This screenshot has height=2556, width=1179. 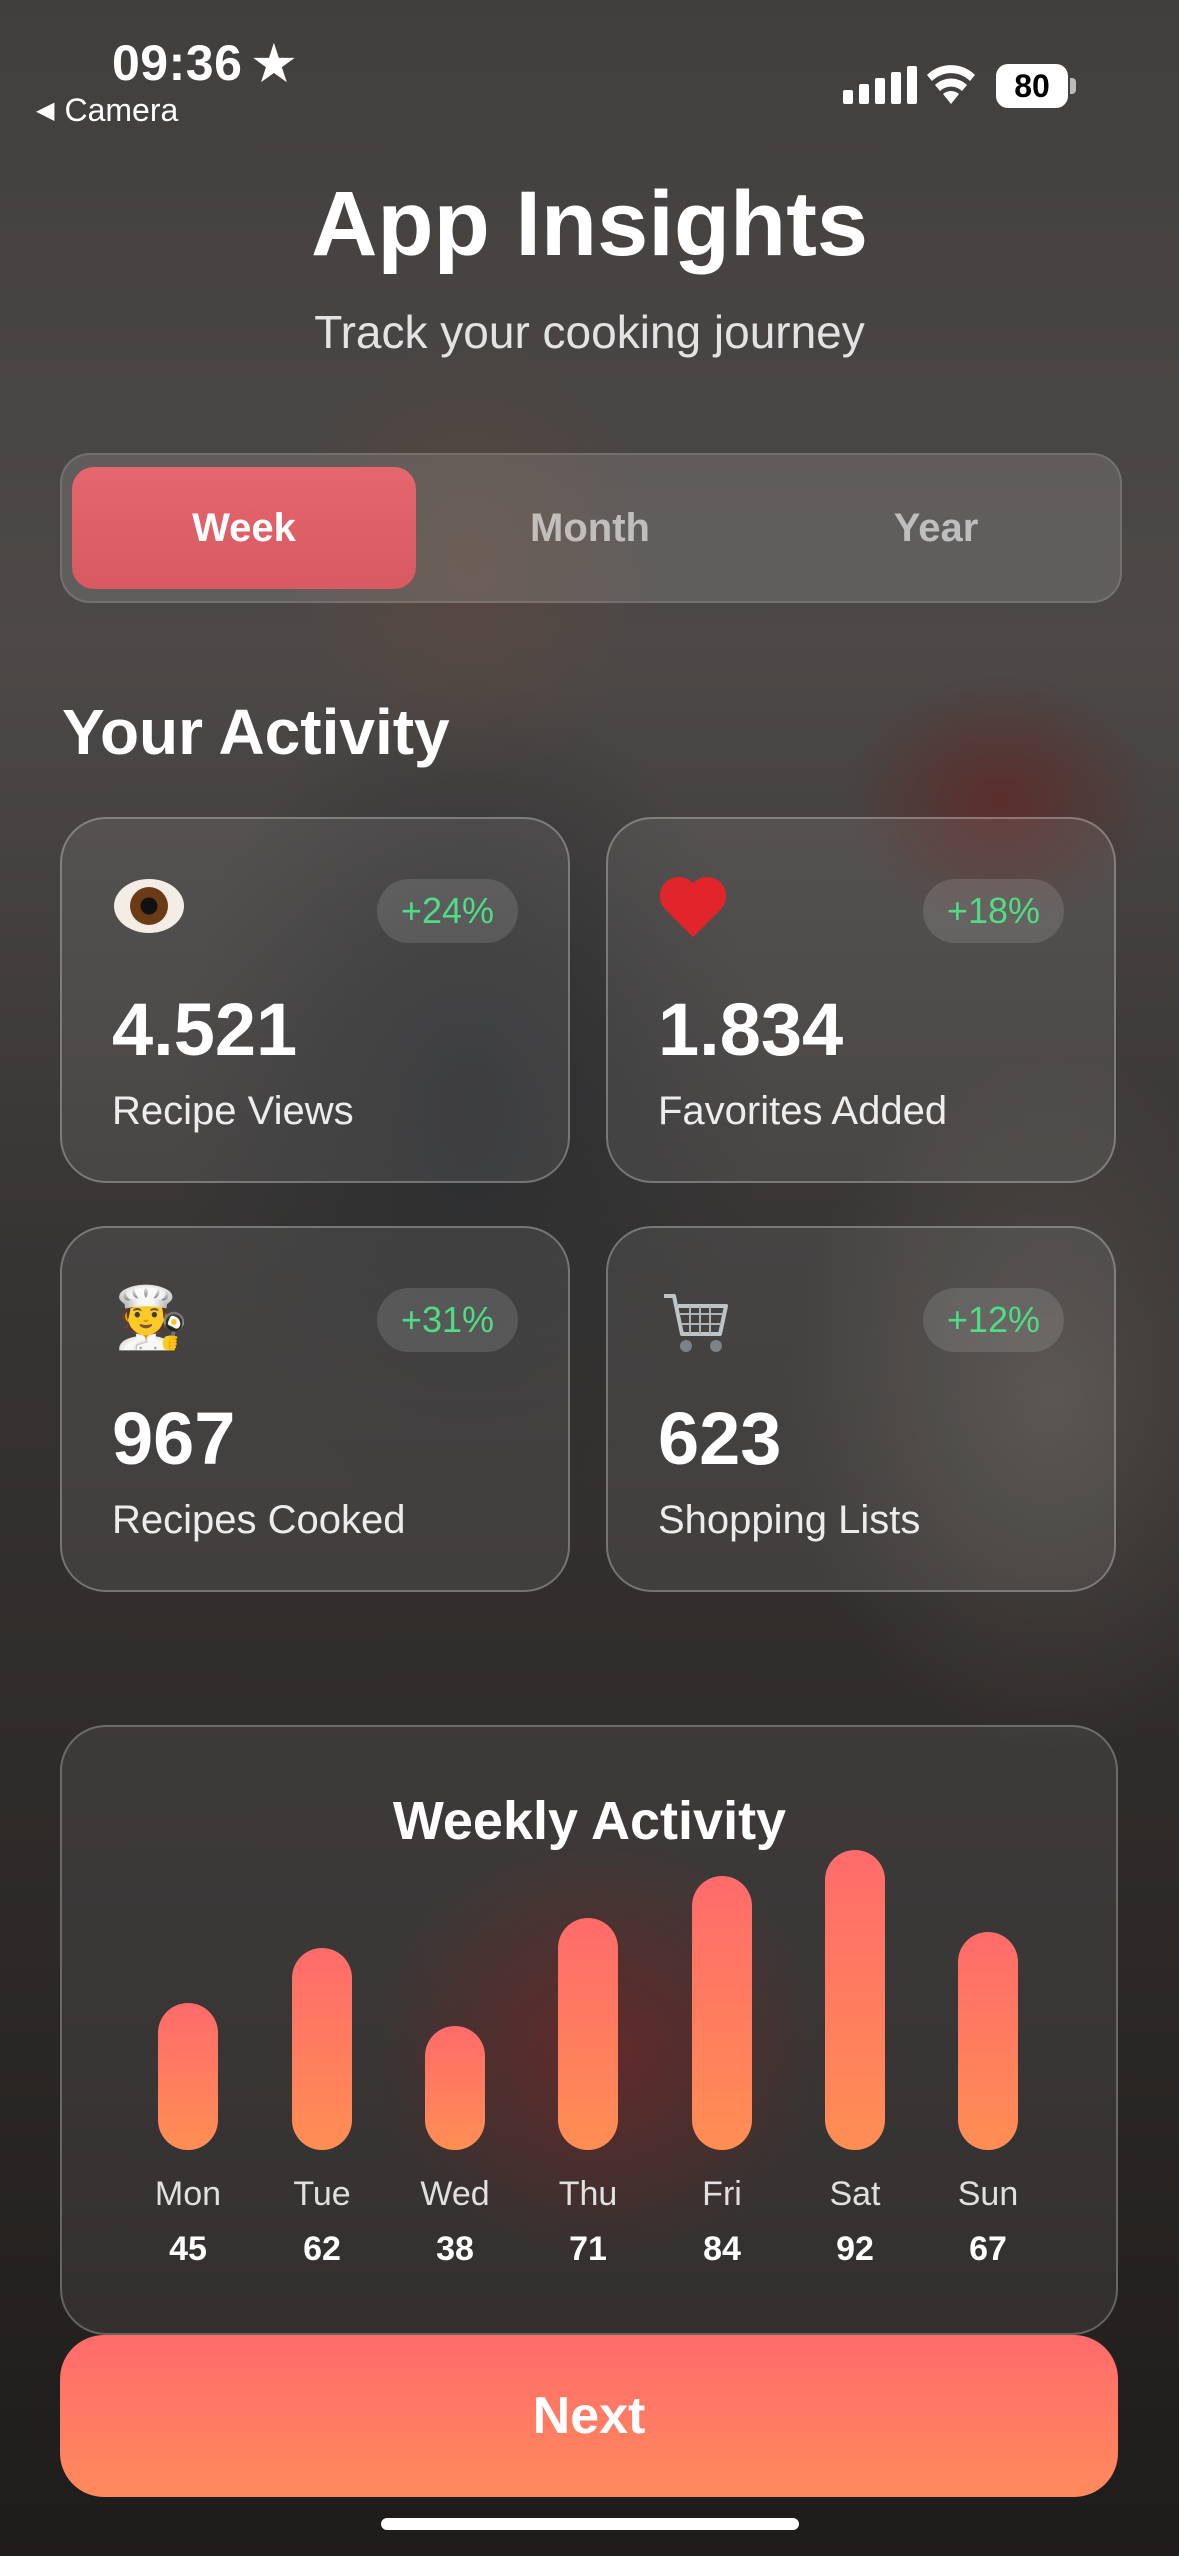 What do you see at coordinates (447, 1320) in the screenshot?
I see `change-badge: +31%` at bounding box center [447, 1320].